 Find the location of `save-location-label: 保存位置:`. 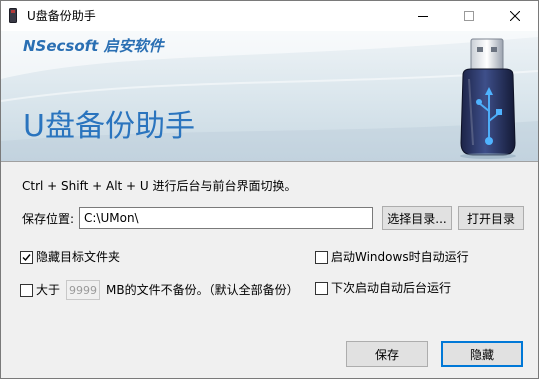

save-location-label: 保存位置: is located at coordinates (48, 219).